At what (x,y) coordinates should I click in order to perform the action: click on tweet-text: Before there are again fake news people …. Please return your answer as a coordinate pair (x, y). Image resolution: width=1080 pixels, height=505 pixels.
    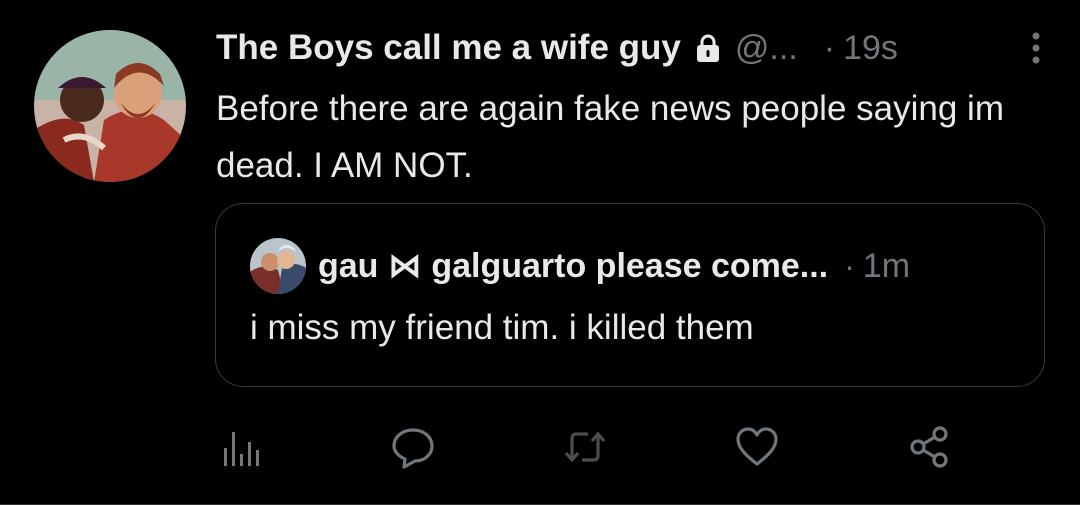
    Looking at the image, I should click on (610, 137).